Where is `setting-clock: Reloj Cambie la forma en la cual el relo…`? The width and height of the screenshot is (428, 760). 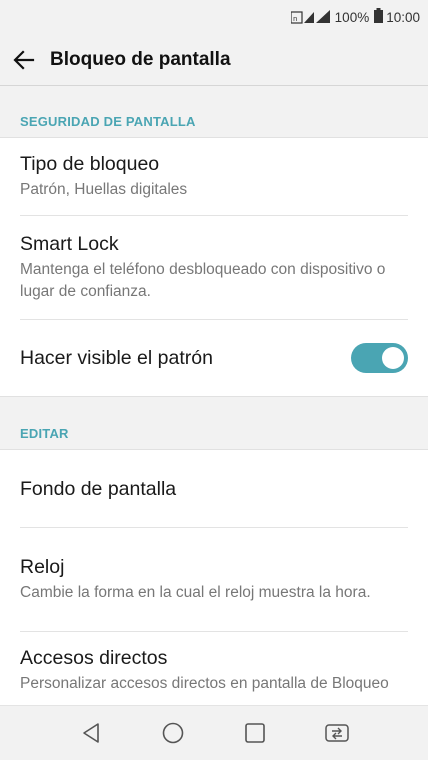
setting-clock: Reloj Cambie la forma en la cual el relo… is located at coordinates (214, 580).